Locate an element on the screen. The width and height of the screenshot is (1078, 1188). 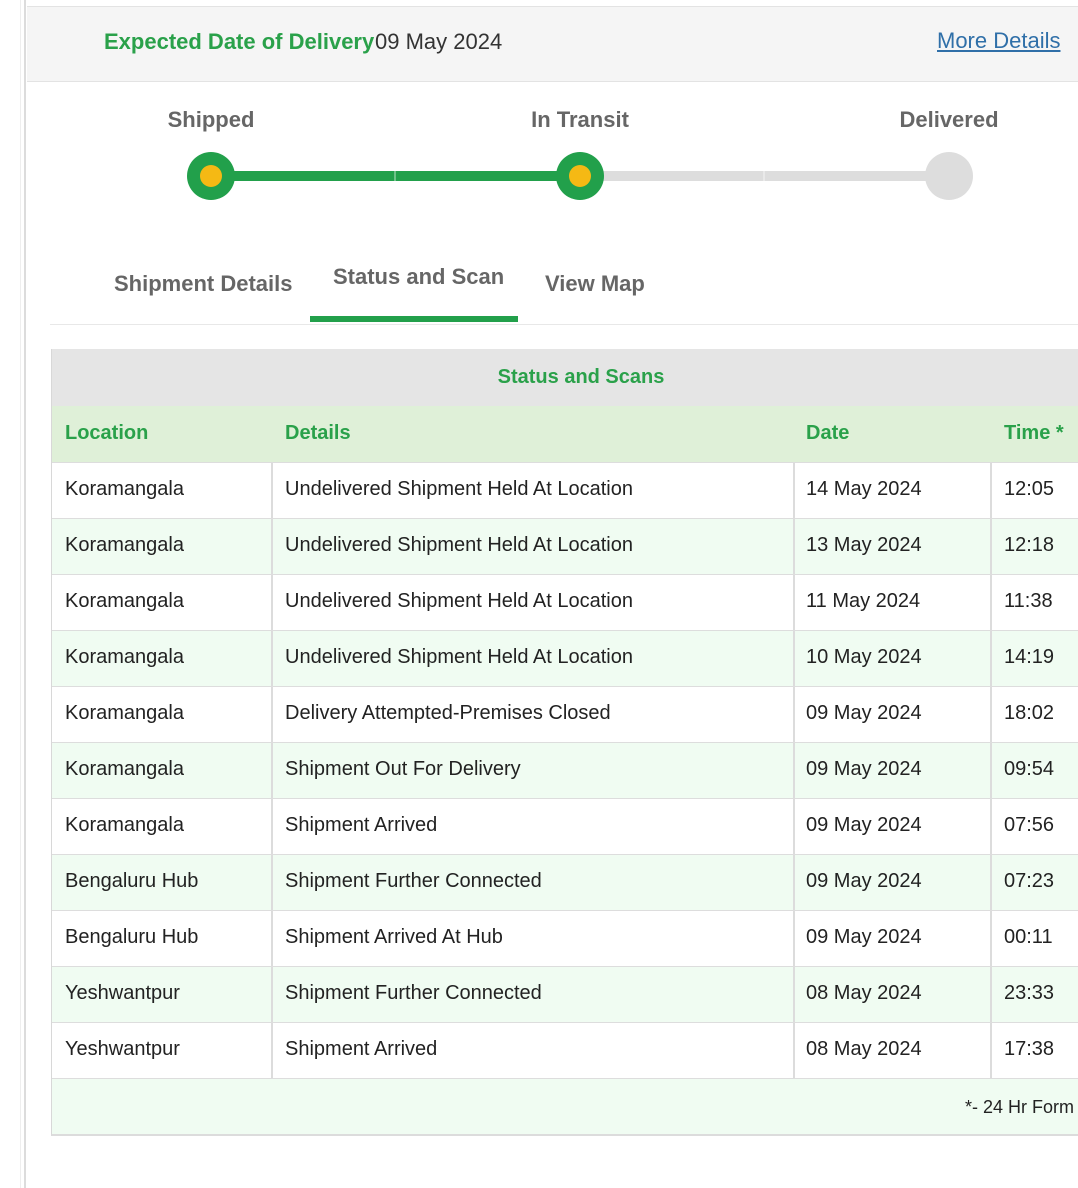
page-edge-divider is located at coordinates (20, 594).